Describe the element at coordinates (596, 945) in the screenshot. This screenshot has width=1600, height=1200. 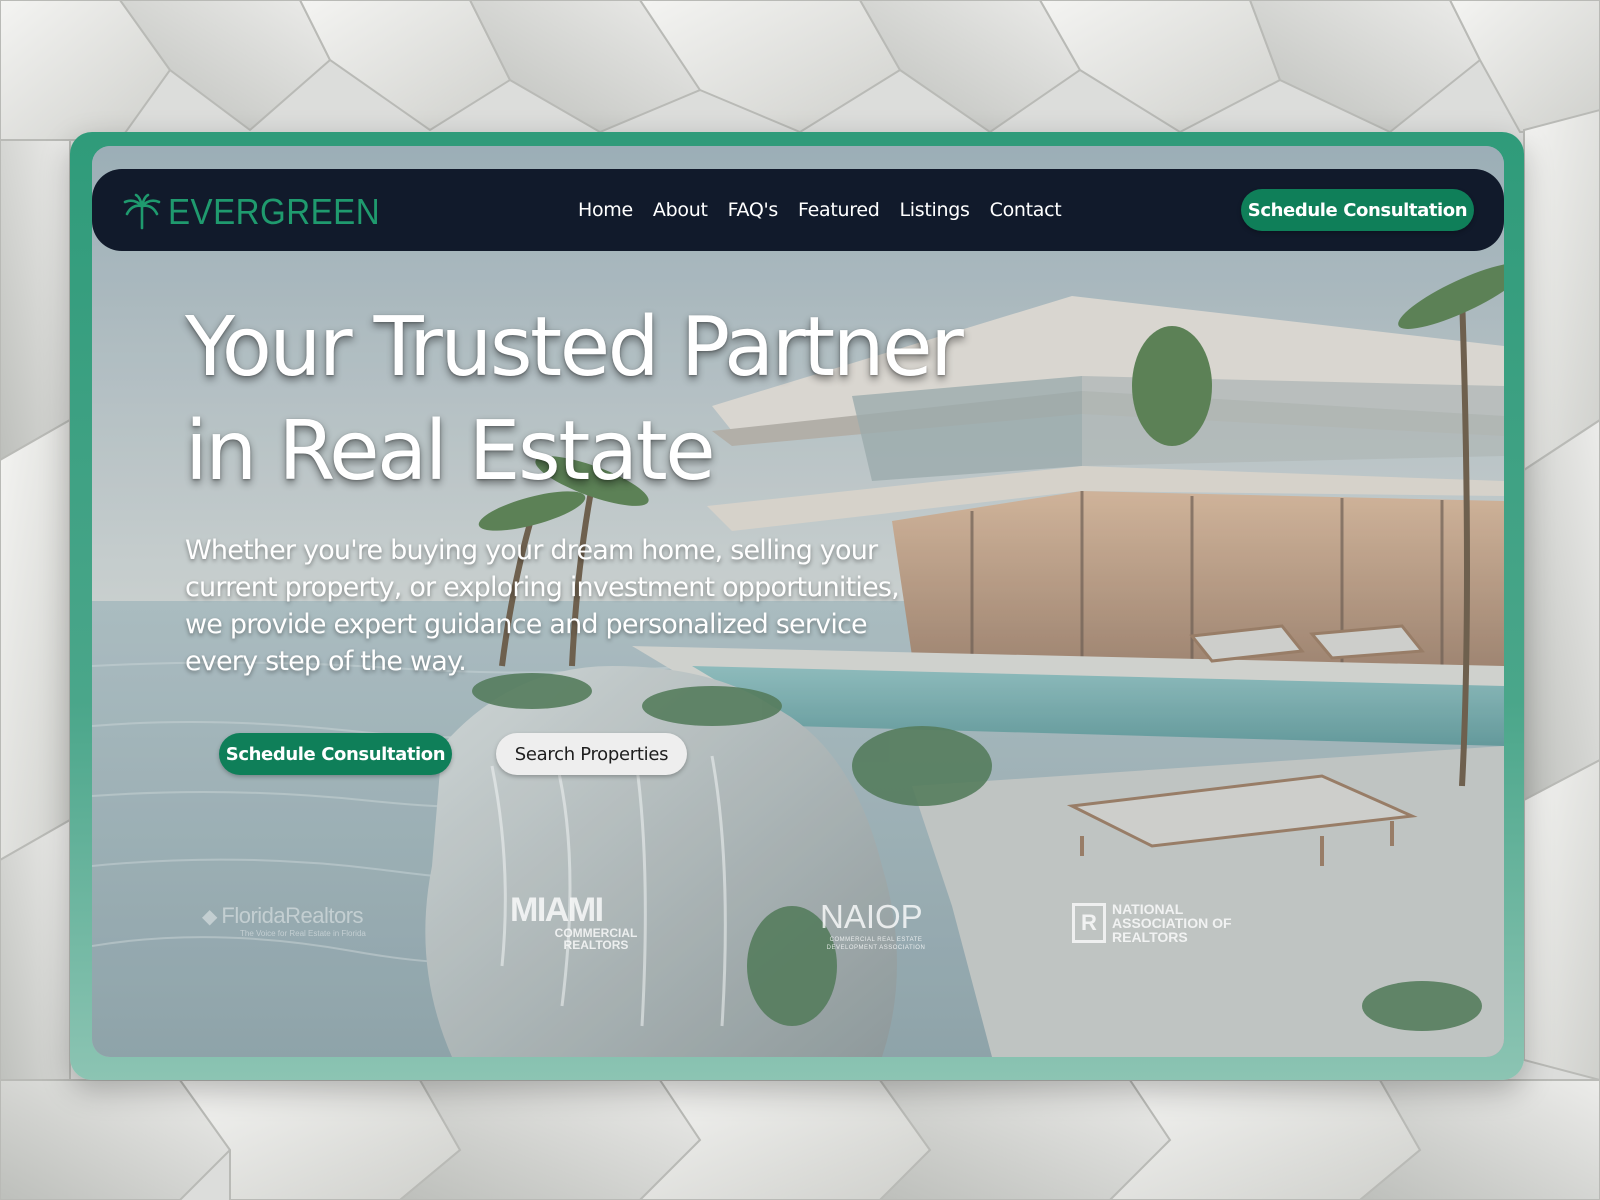
I see `miami-logo-line-2: REALTORS` at that location.